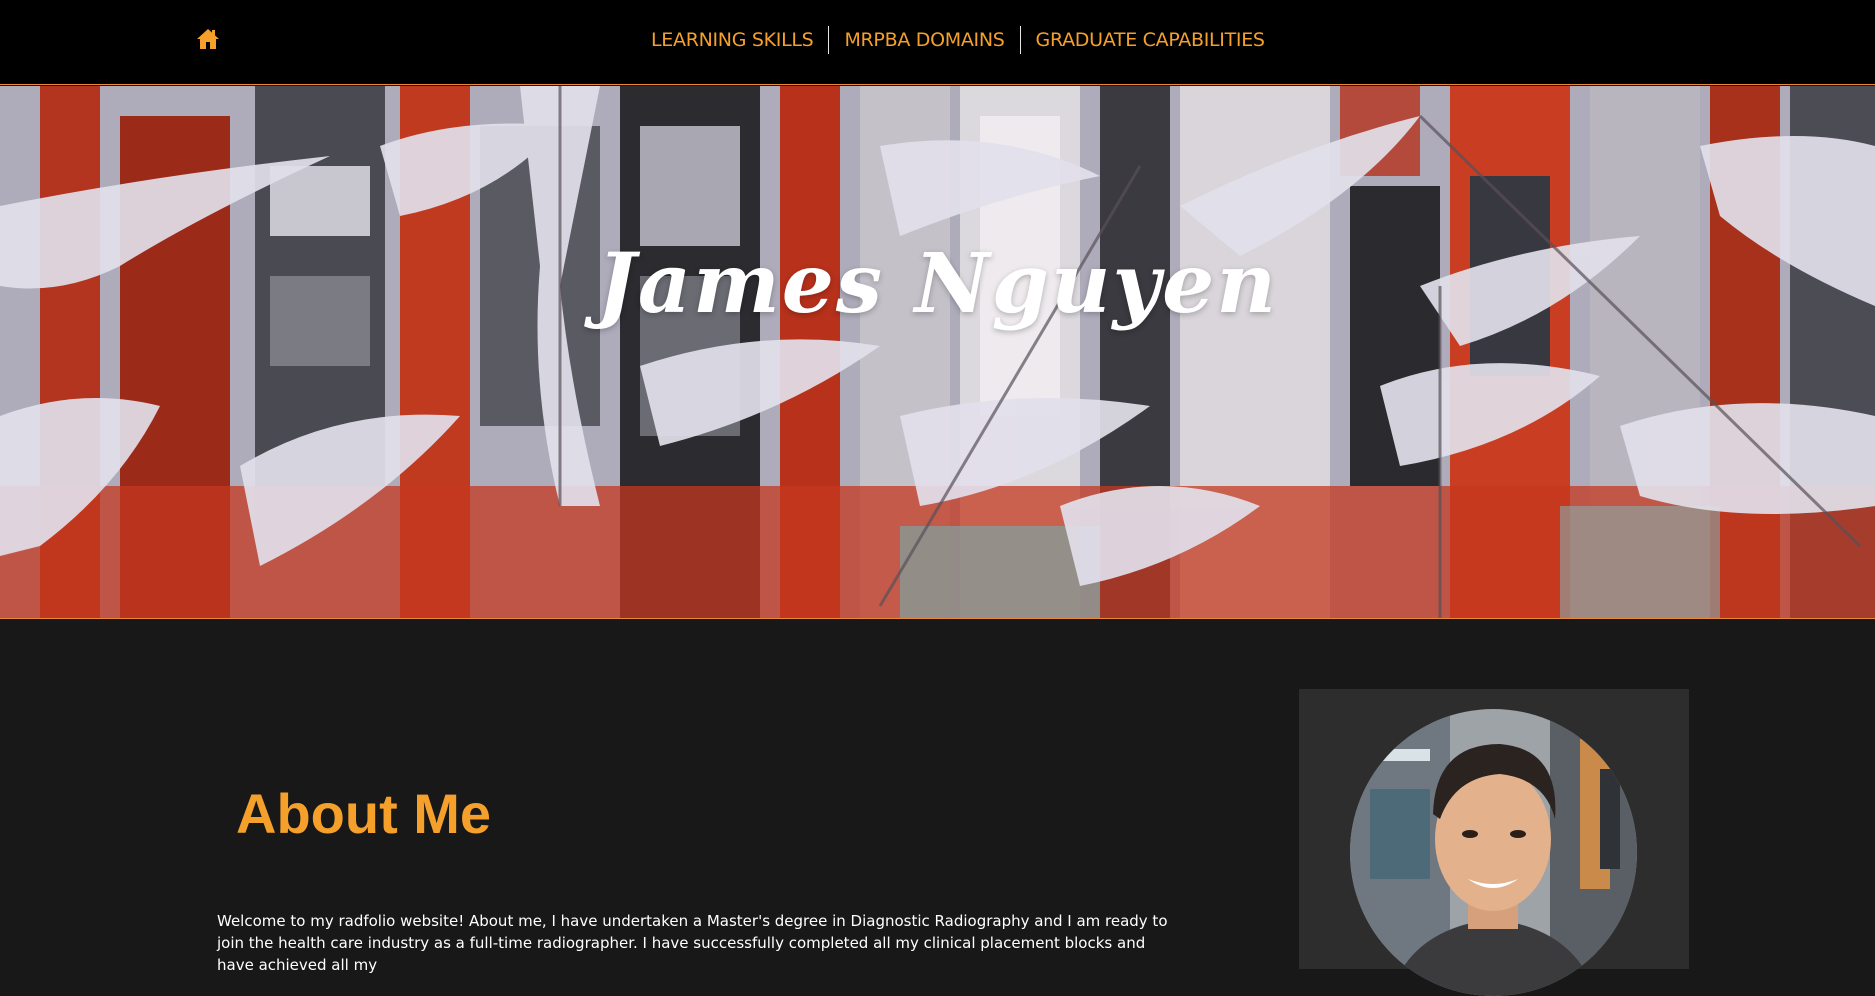 The height and width of the screenshot is (996, 1875). Describe the element at coordinates (1150, 40) in the screenshot. I see `nav-item-graduate-capabilities: GRADUATE CAPABILITIES` at that location.